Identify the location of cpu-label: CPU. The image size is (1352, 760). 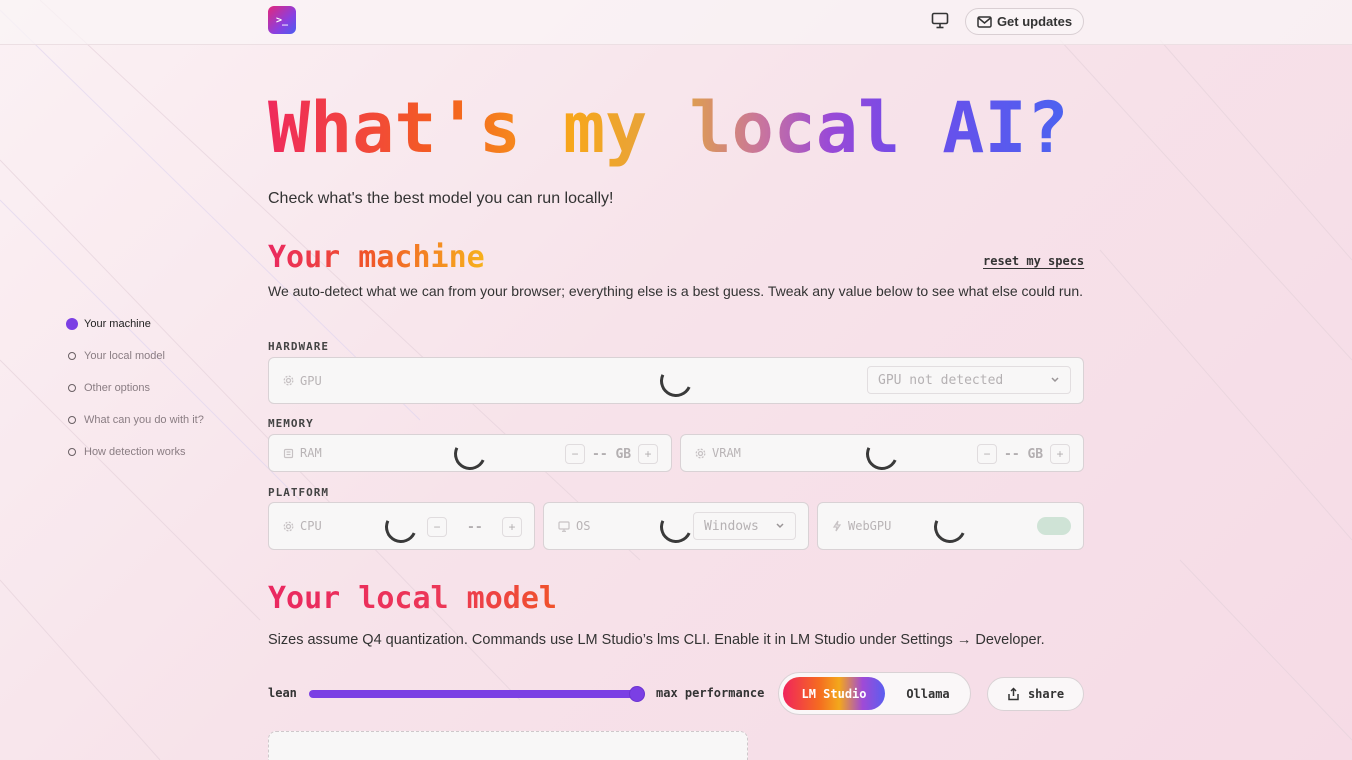
(302, 526).